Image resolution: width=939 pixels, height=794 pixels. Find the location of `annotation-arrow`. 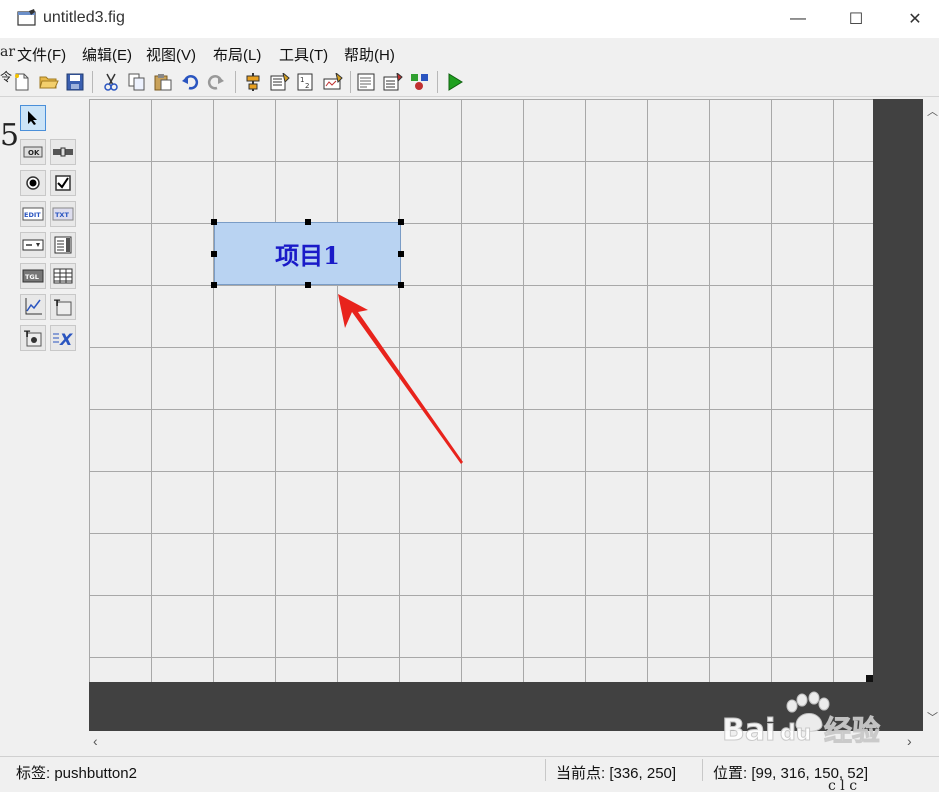

annotation-arrow is located at coordinates (400, 379).